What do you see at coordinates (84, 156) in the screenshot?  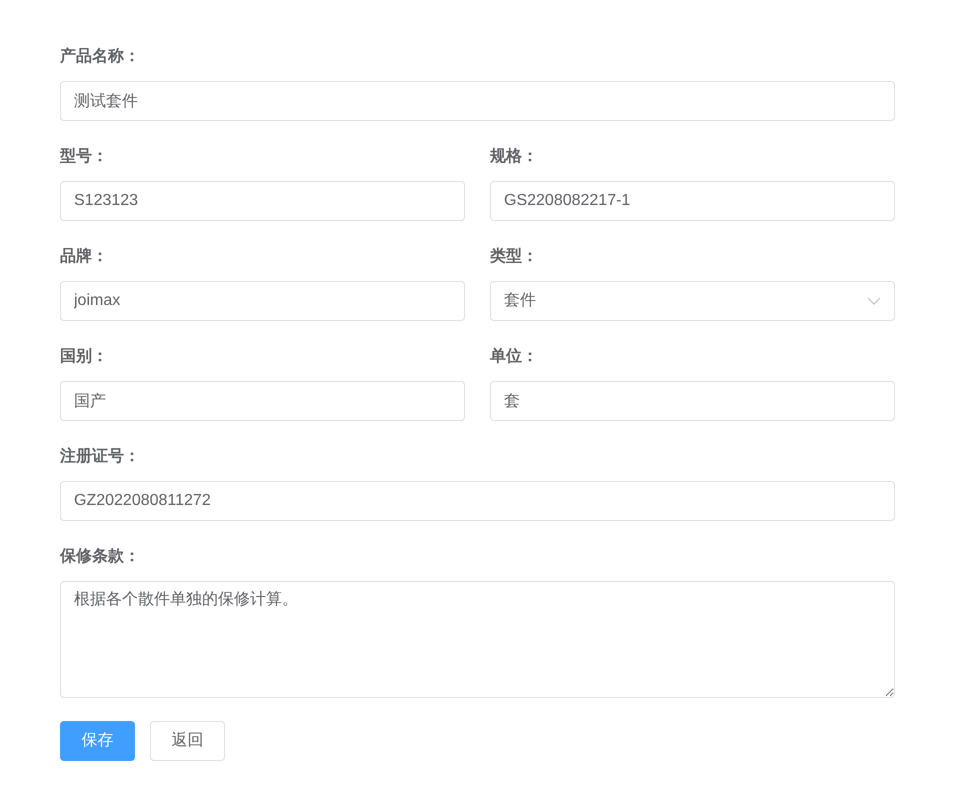 I see `field-label: 型号：` at bounding box center [84, 156].